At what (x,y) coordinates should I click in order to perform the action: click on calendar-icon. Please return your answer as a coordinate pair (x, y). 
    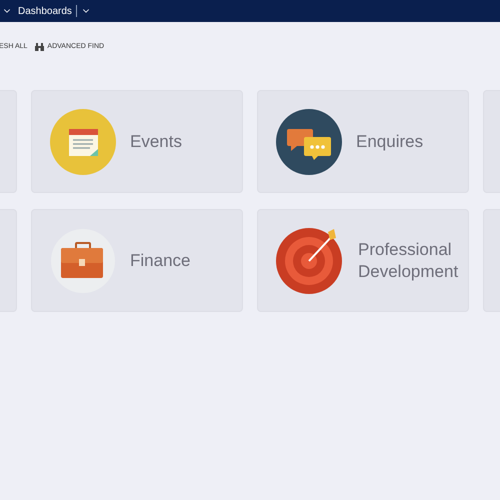
    Looking at the image, I should click on (83, 141).